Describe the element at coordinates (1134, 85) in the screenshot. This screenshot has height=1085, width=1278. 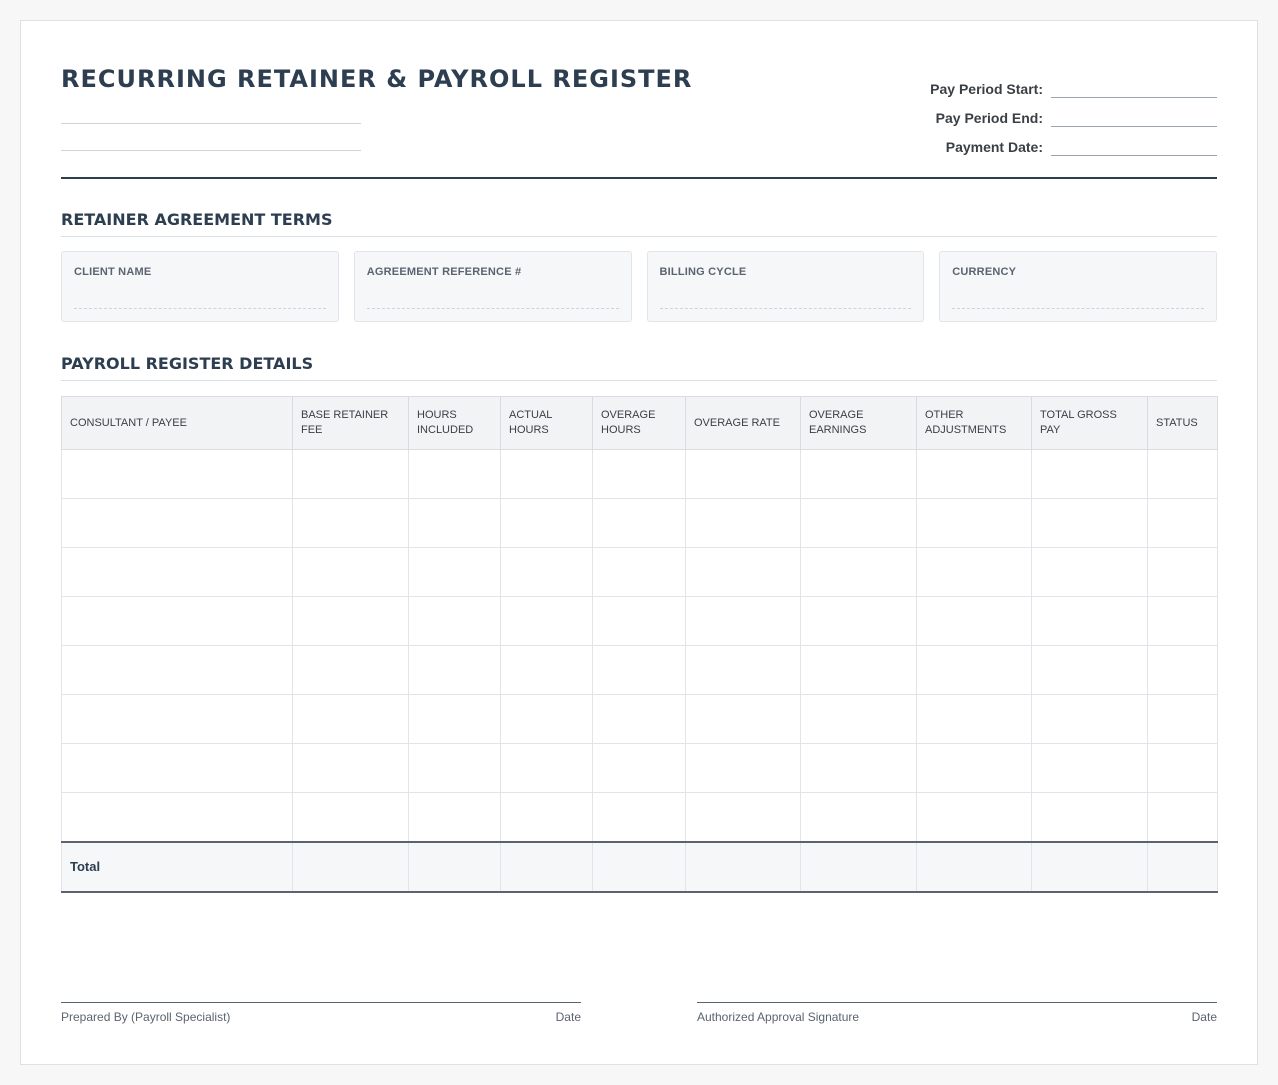
I see `pay-period-start-field` at that location.